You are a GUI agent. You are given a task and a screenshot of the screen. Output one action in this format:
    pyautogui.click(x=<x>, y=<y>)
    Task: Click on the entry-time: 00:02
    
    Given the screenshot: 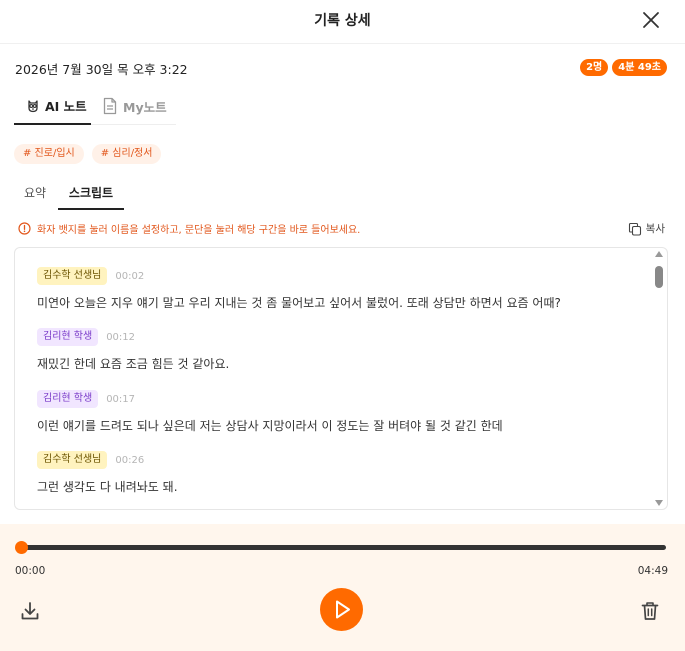 What is the action you would take?
    pyautogui.click(x=130, y=276)
    